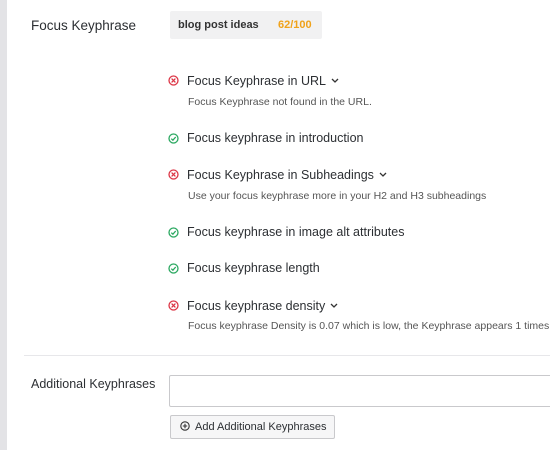  Describe the element at coordinates (261, 427) in the screenshot. I see `add-button-label: Add Additional Keyphrases` at that location.